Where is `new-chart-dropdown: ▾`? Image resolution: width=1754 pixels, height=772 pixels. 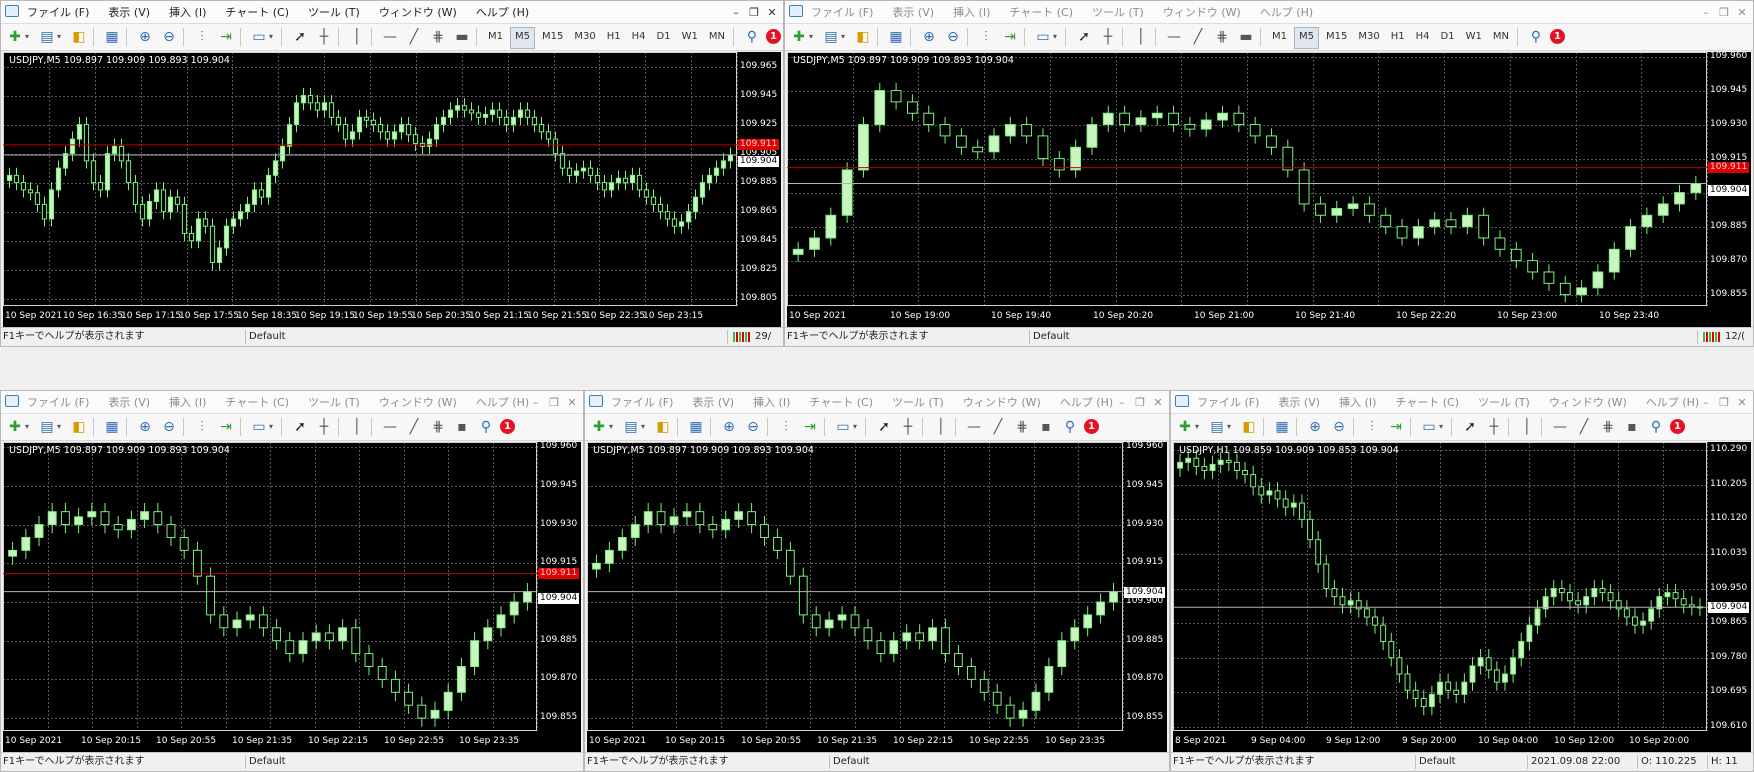 new-chart-dropdown: ▾ is located at coordinates (29, 37).